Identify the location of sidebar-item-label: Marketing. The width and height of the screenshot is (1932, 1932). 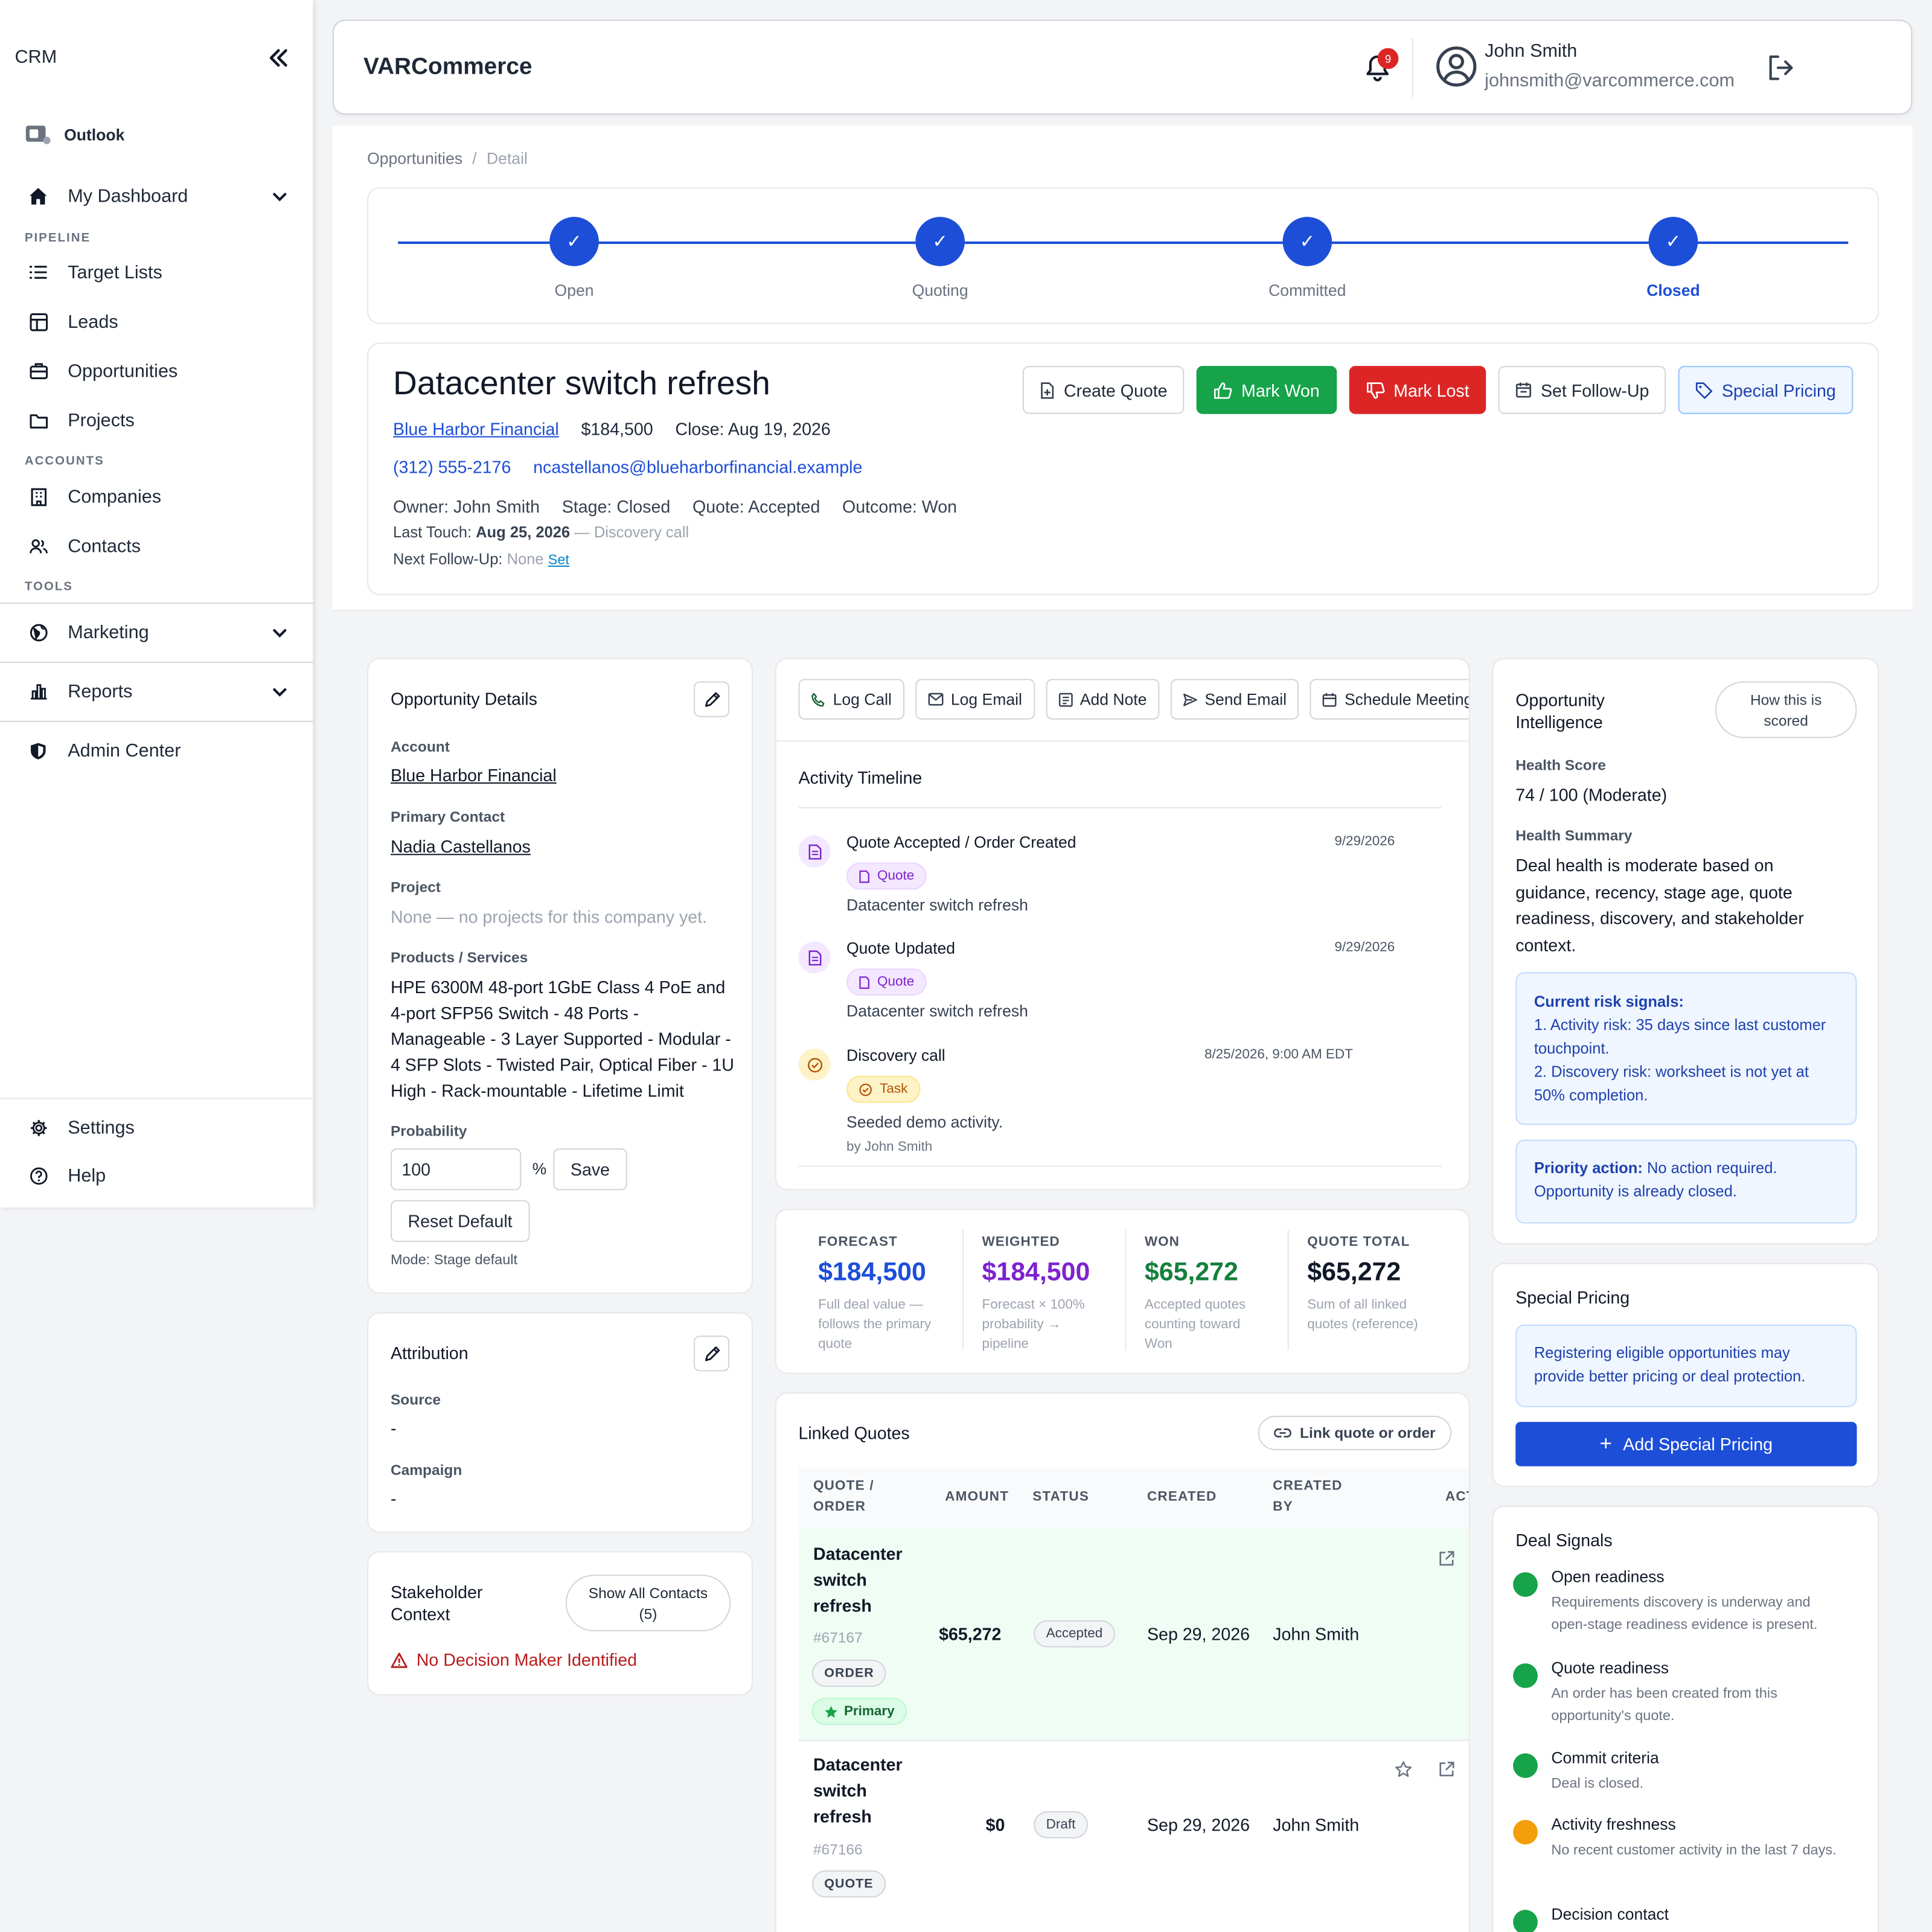
(109, 632).